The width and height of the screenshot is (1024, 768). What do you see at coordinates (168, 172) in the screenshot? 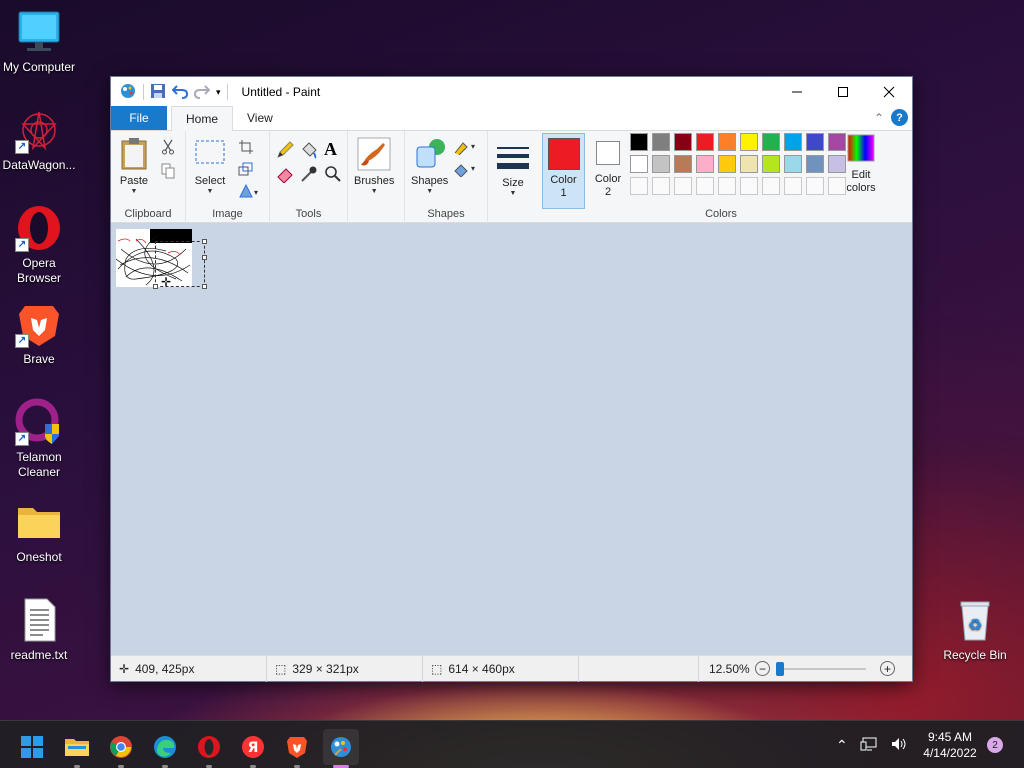
I see `copy-icon` at bounding box center [168, 172].